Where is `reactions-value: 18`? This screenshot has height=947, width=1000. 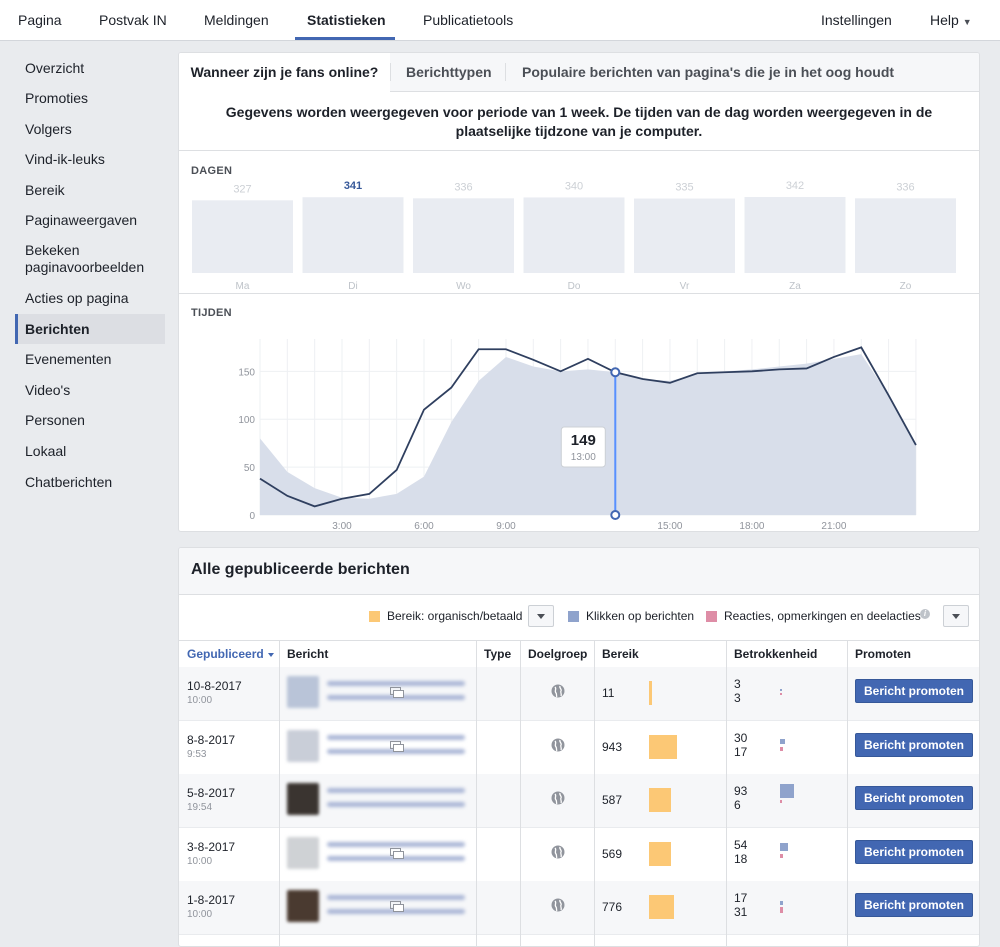
reactions-value: 18 is located at coordinates (741, 858).